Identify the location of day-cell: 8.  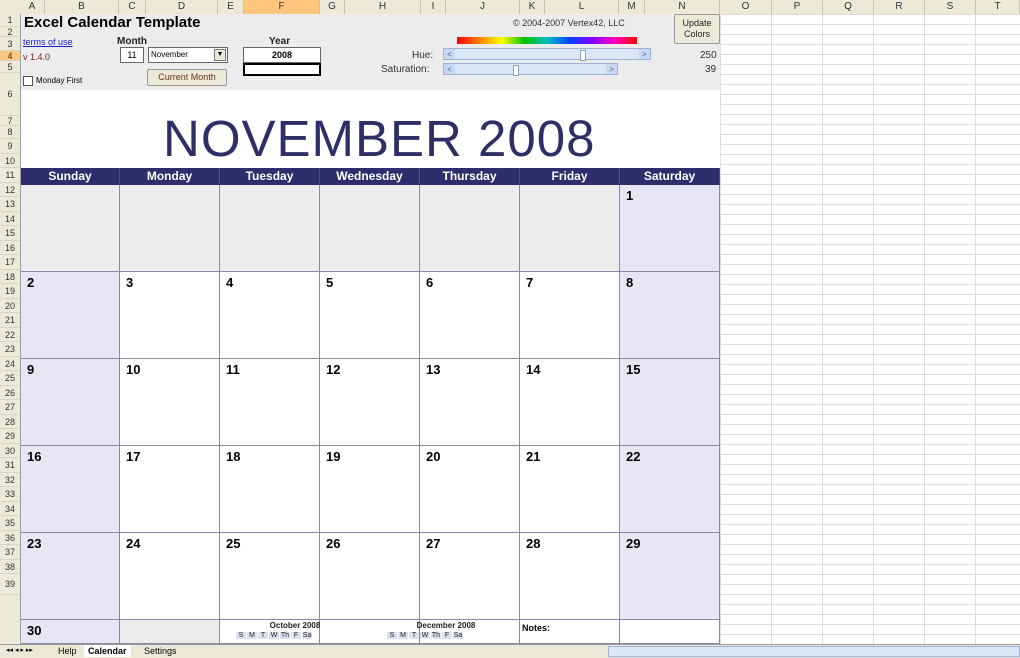
(670, 315).